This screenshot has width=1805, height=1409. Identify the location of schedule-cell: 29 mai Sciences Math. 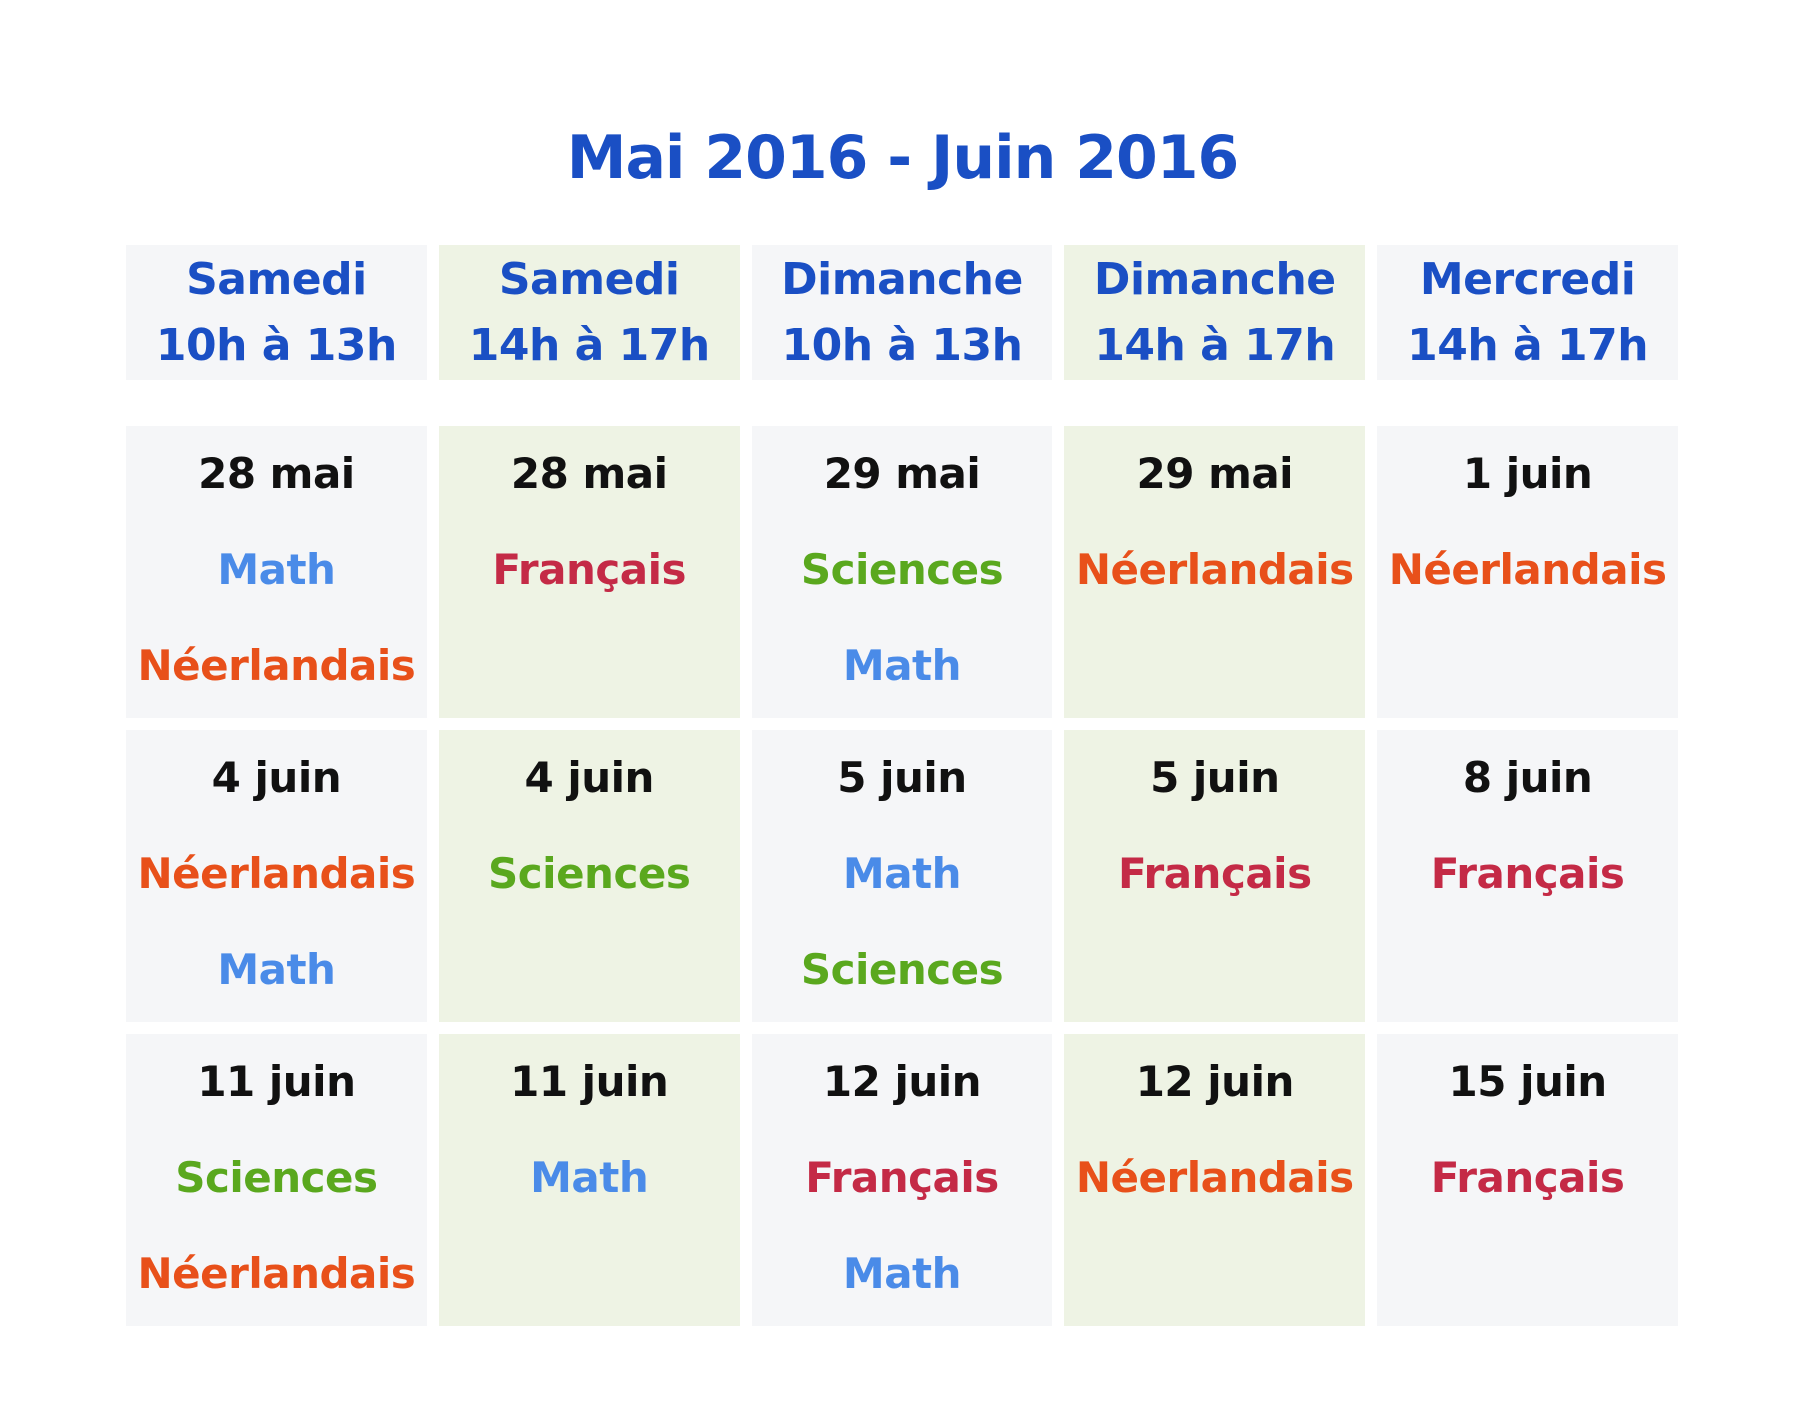
(902, 572).